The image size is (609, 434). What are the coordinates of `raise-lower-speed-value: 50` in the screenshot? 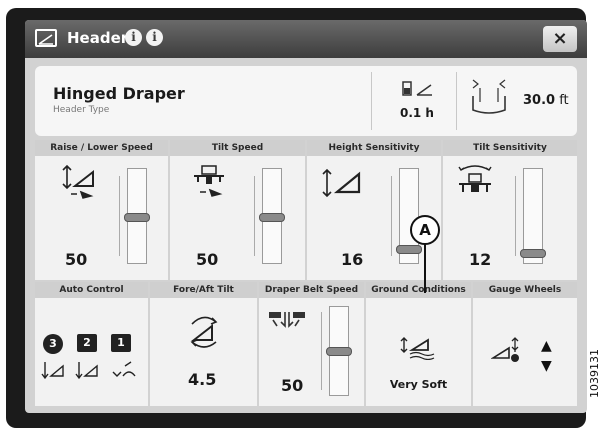 It's located at (76, 259).